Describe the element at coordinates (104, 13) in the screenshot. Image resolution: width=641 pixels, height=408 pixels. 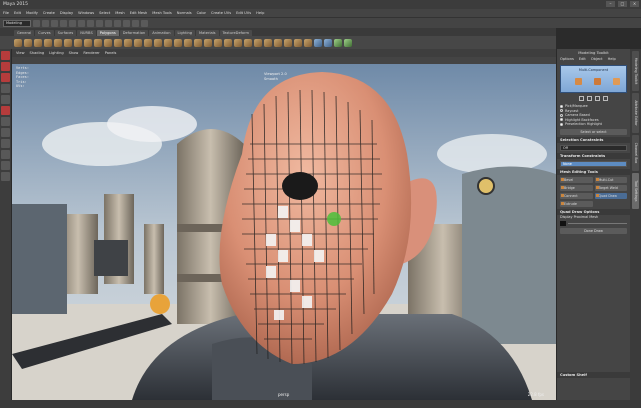
I see `menu-select: Select` at that location.